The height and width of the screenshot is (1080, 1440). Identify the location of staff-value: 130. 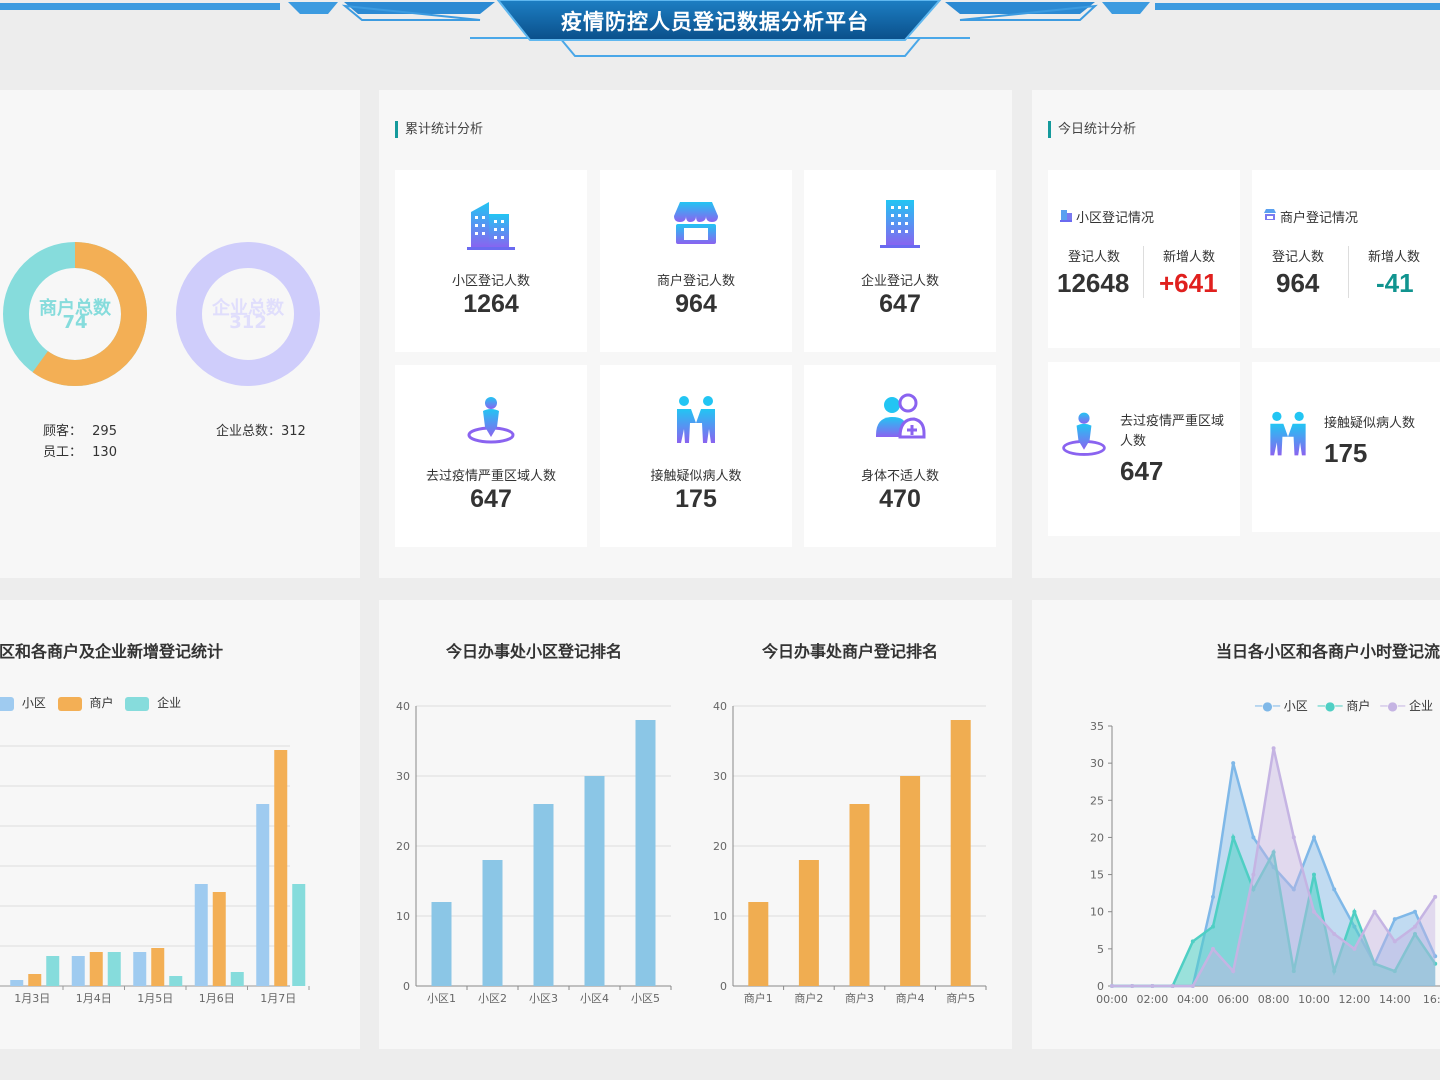
(104, 452).